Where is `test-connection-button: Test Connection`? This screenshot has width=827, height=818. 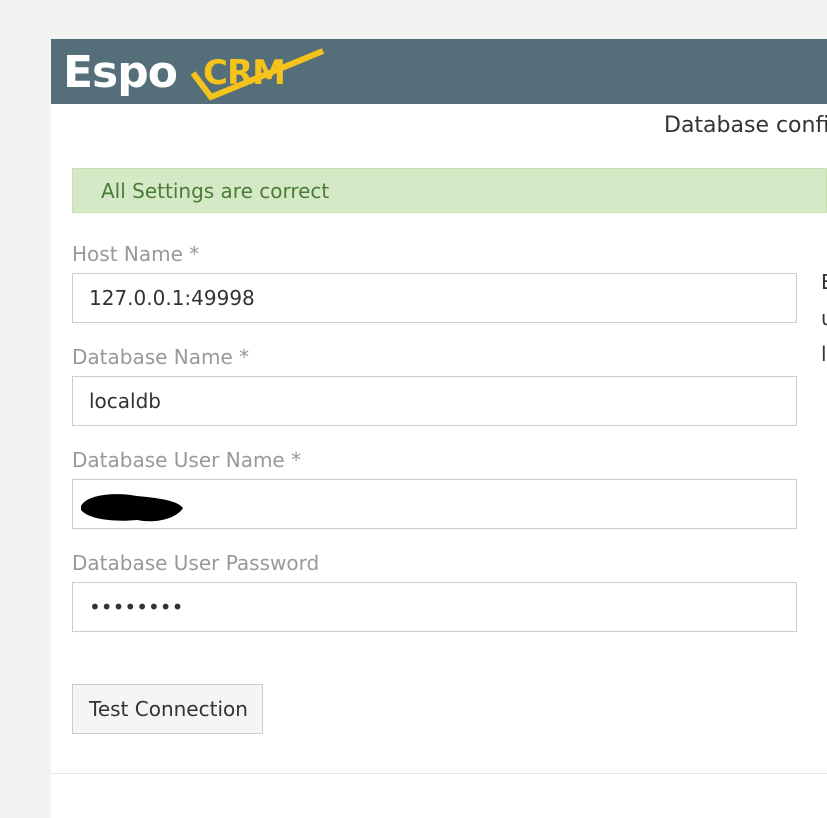 test-connection-button: Test Connection is located at coordinates (167, 709).